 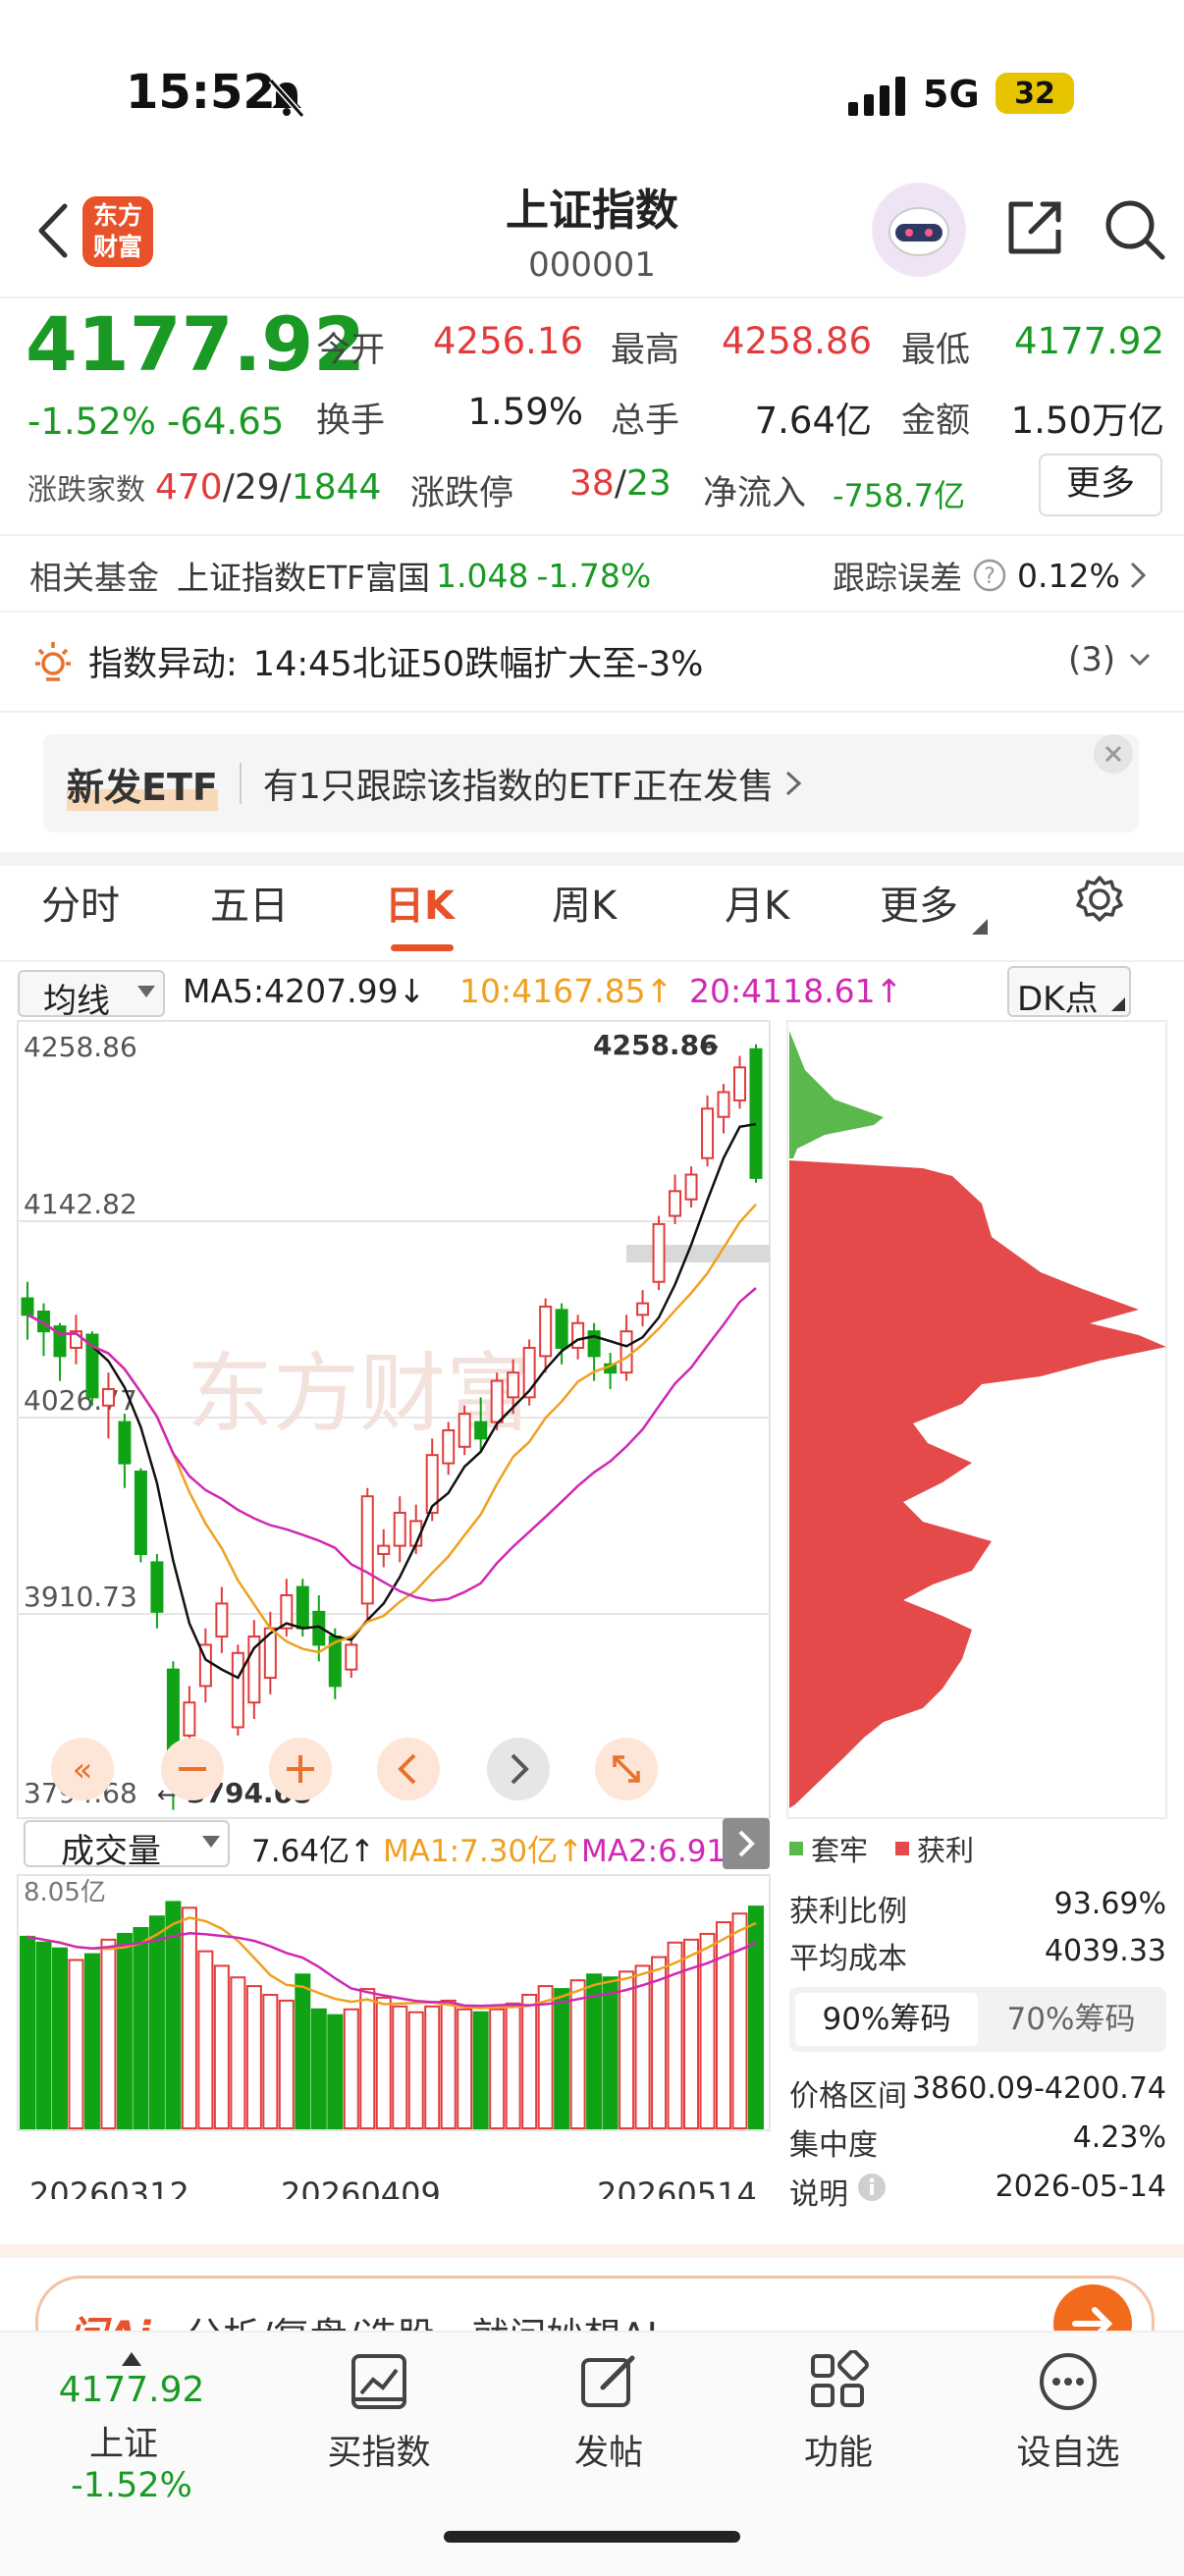 What do you see at coordinates (1119, 2137) in the screenshot?
I see `stat-value: 4.23%` at bounding box center [1119, 2137].